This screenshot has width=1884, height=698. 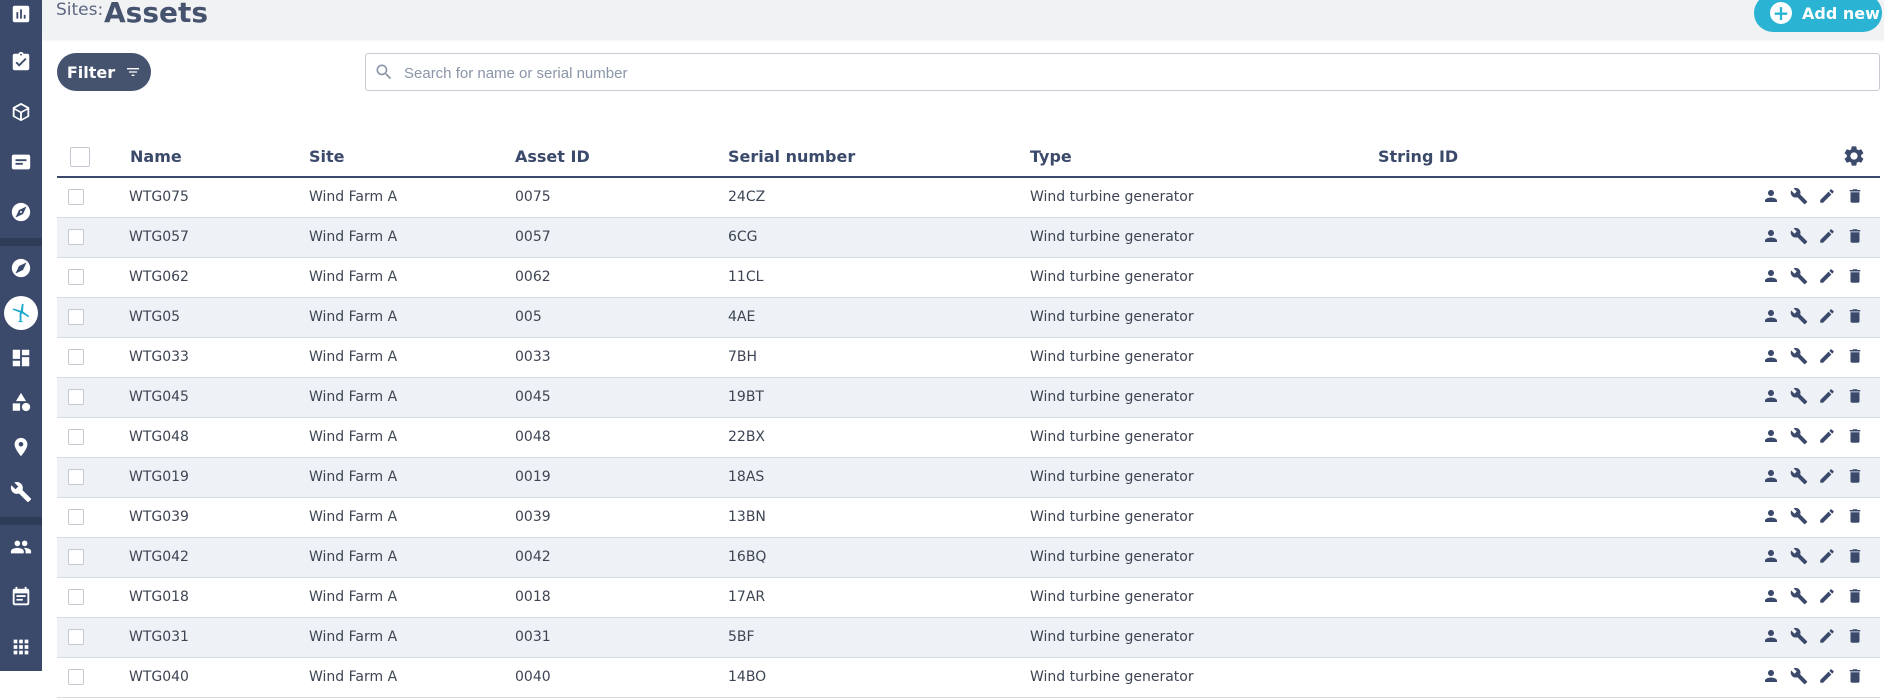 What do you see at coordinates (79, 10) in the screenshot?
I see `breadcrumb: Sites:` at bounding box center [79, 10].